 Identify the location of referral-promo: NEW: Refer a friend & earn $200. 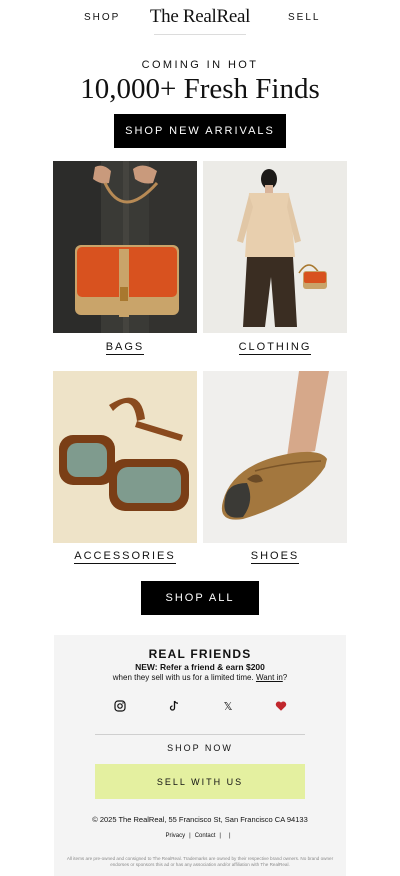
(200, 667).